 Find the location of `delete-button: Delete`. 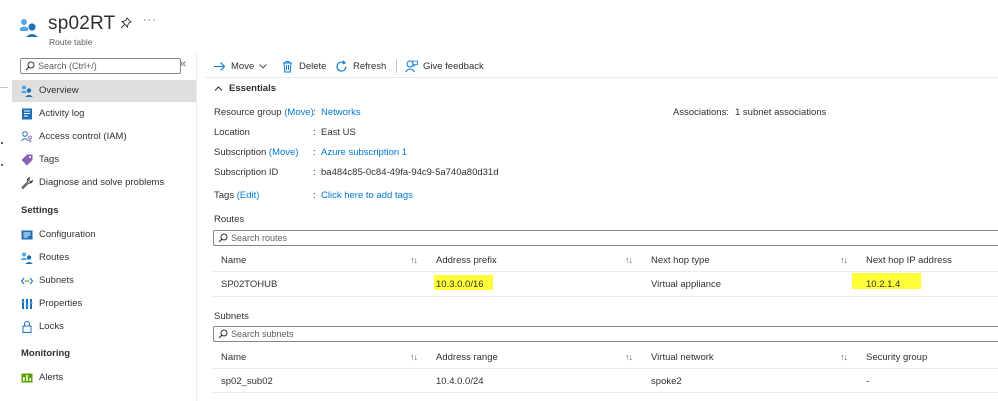

delete-button: Delete is located at coordinates (303, 66).